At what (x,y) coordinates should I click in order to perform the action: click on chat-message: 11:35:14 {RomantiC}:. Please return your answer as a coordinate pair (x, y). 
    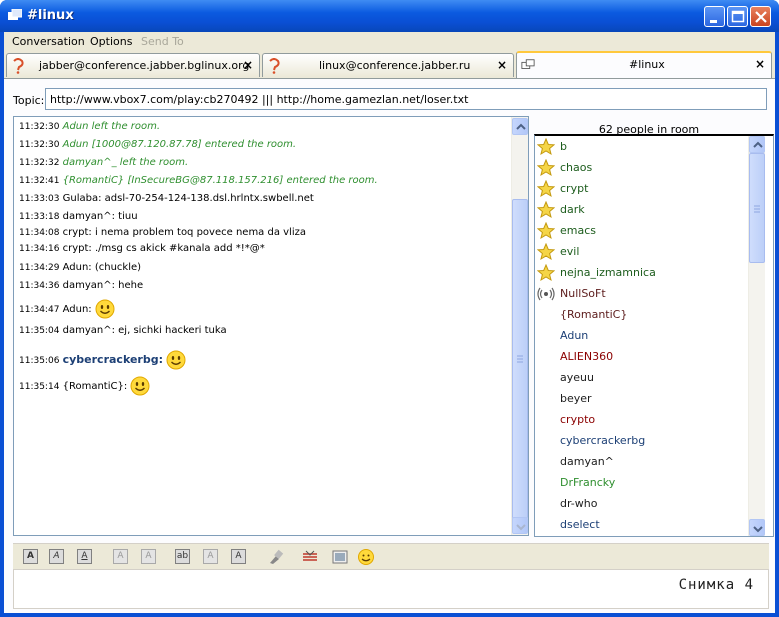
    Looking at the image, I should click on (84, 386).